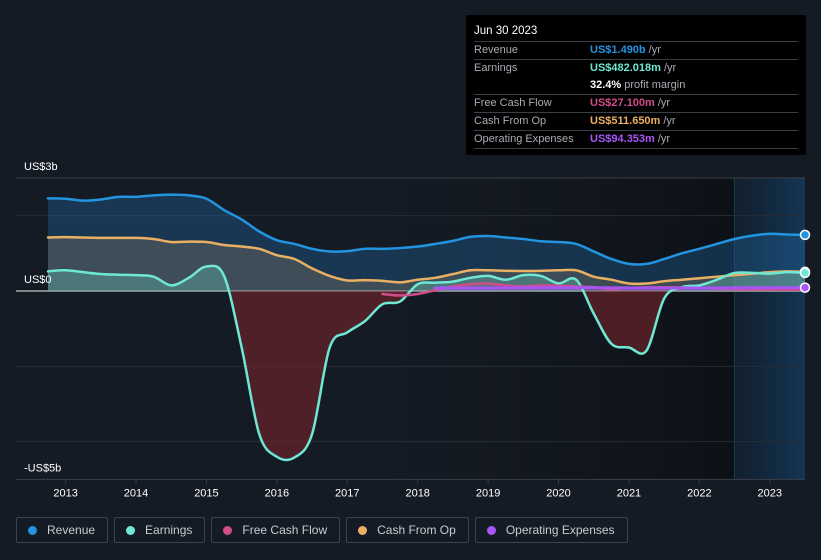  Describe the element at coordinates (417, 493) in the screenshot. I see `x-tick-label: 2018` at that location.